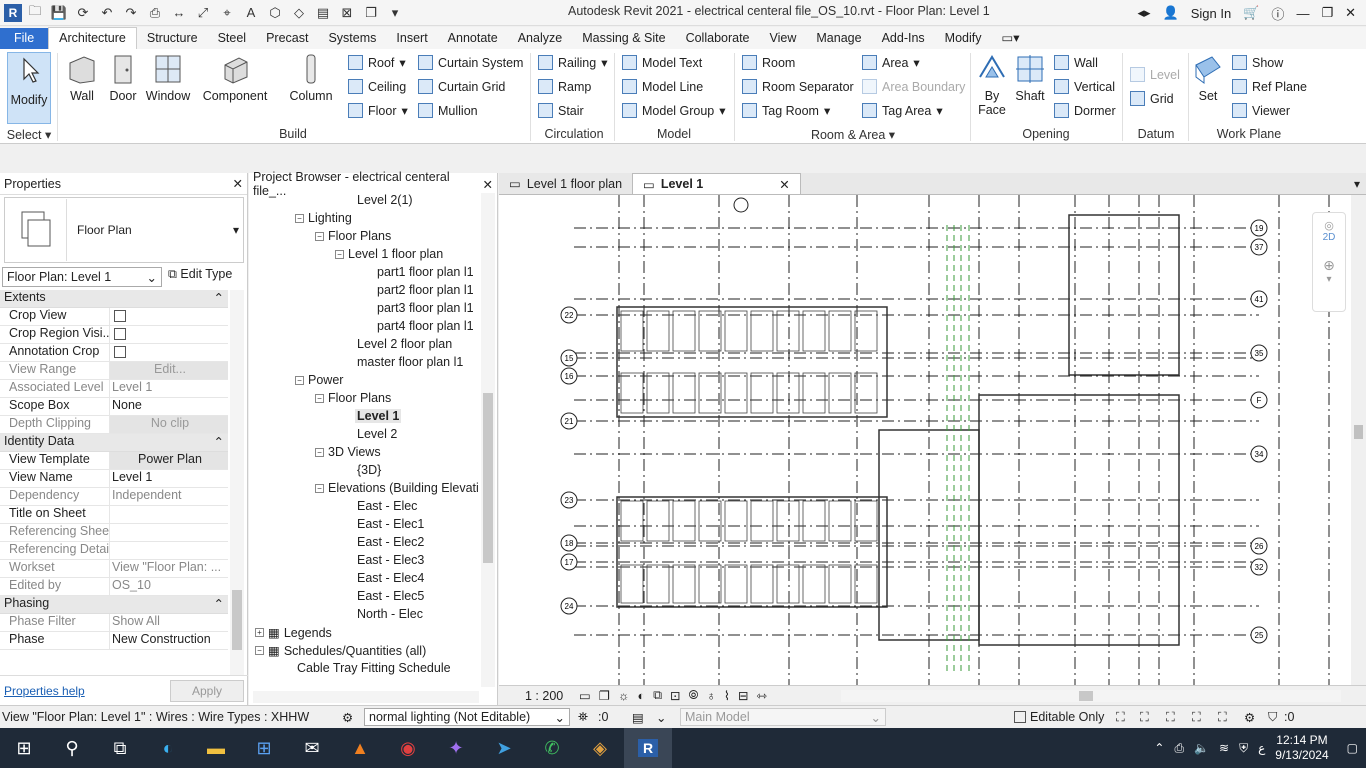 This screenshot has width=1366, height=768. What do you see at coordinates (44, 691) in the screenshot?
I see `properties-help-link: Properties help` at bounding box center [44, 691].